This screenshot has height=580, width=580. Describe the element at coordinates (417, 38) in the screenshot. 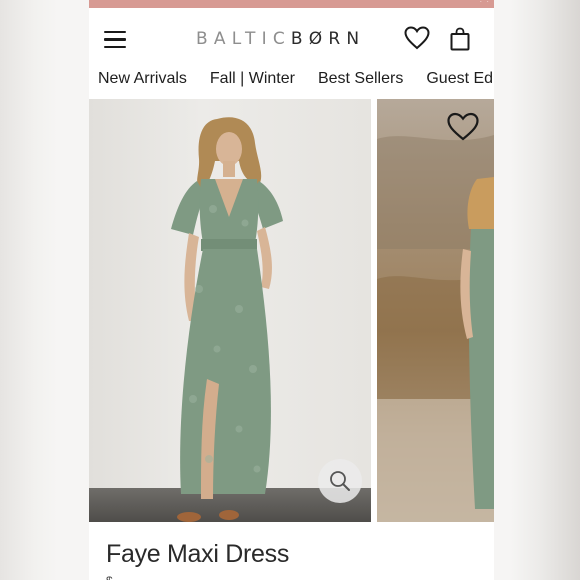

I see `heart-icon` at that location.